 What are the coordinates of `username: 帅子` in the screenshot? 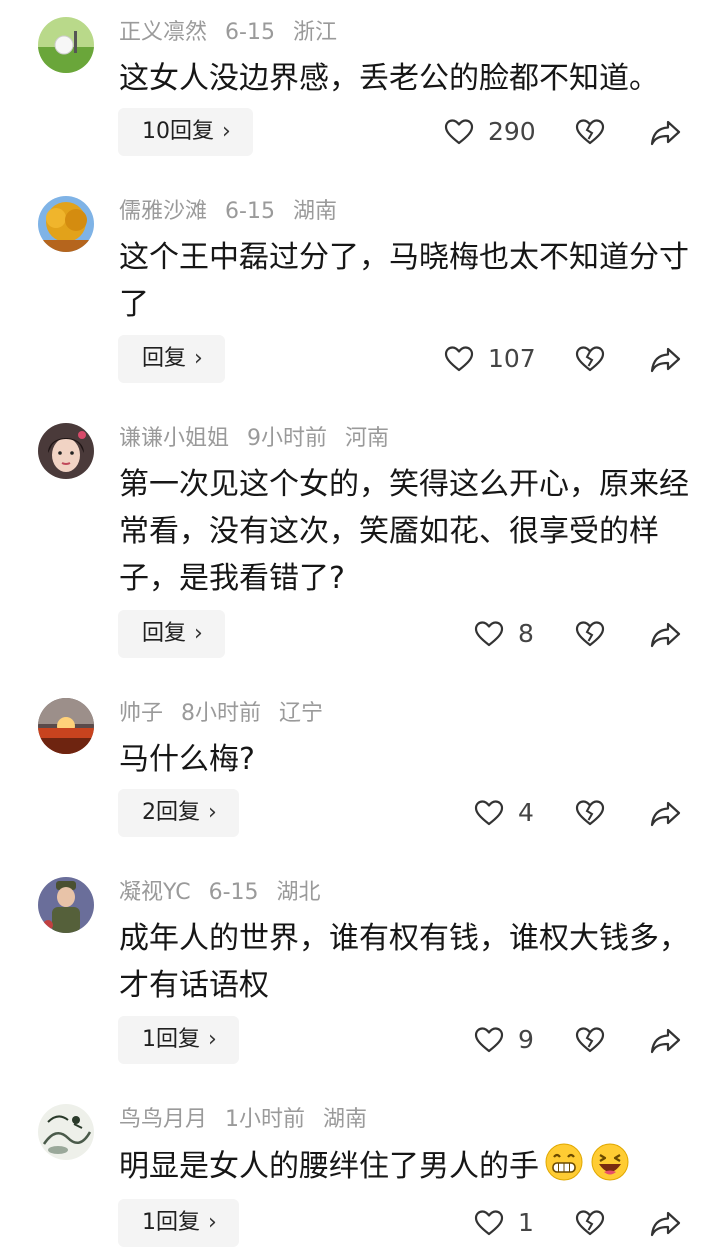 It's located at (141, 713).